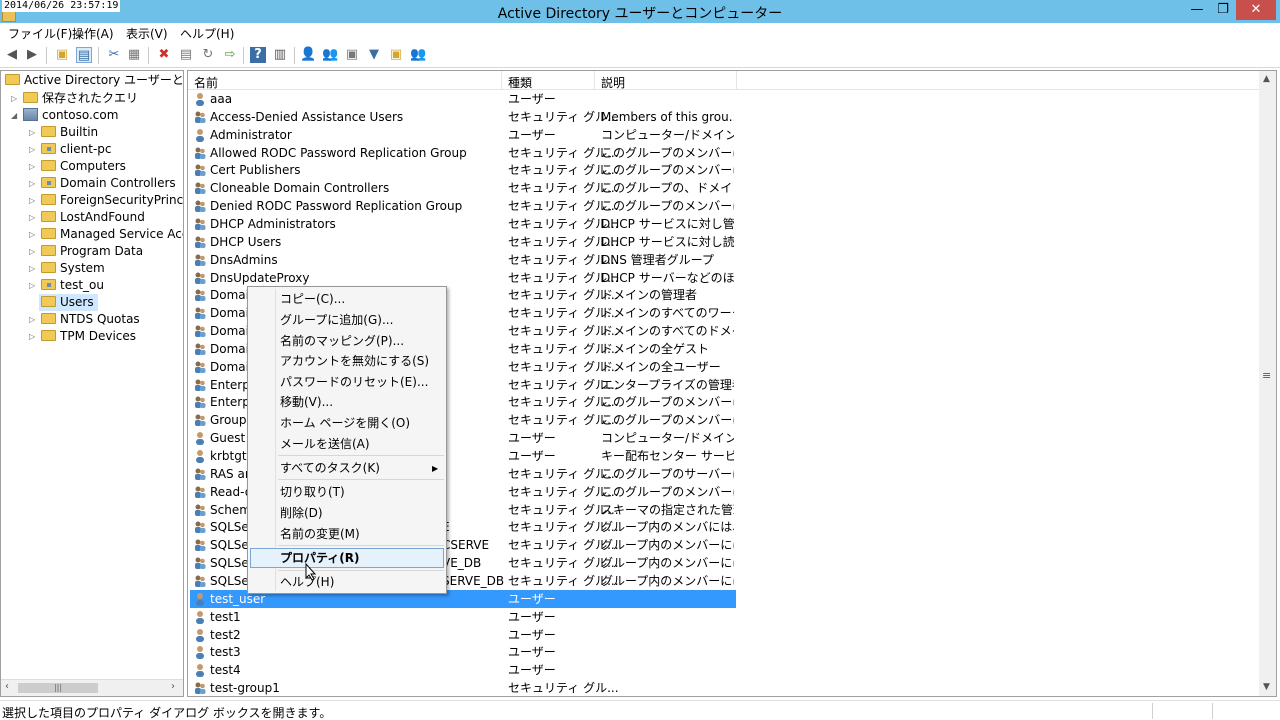  I want to click on new-ou-icon: ▣, so click(352, 55).